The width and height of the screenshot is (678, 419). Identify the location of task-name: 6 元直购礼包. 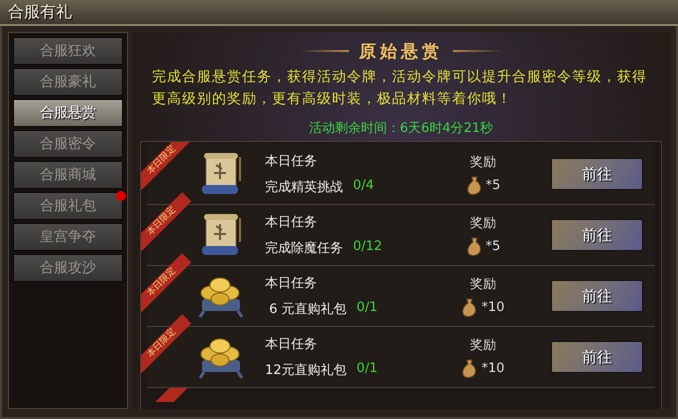
(307, 309).